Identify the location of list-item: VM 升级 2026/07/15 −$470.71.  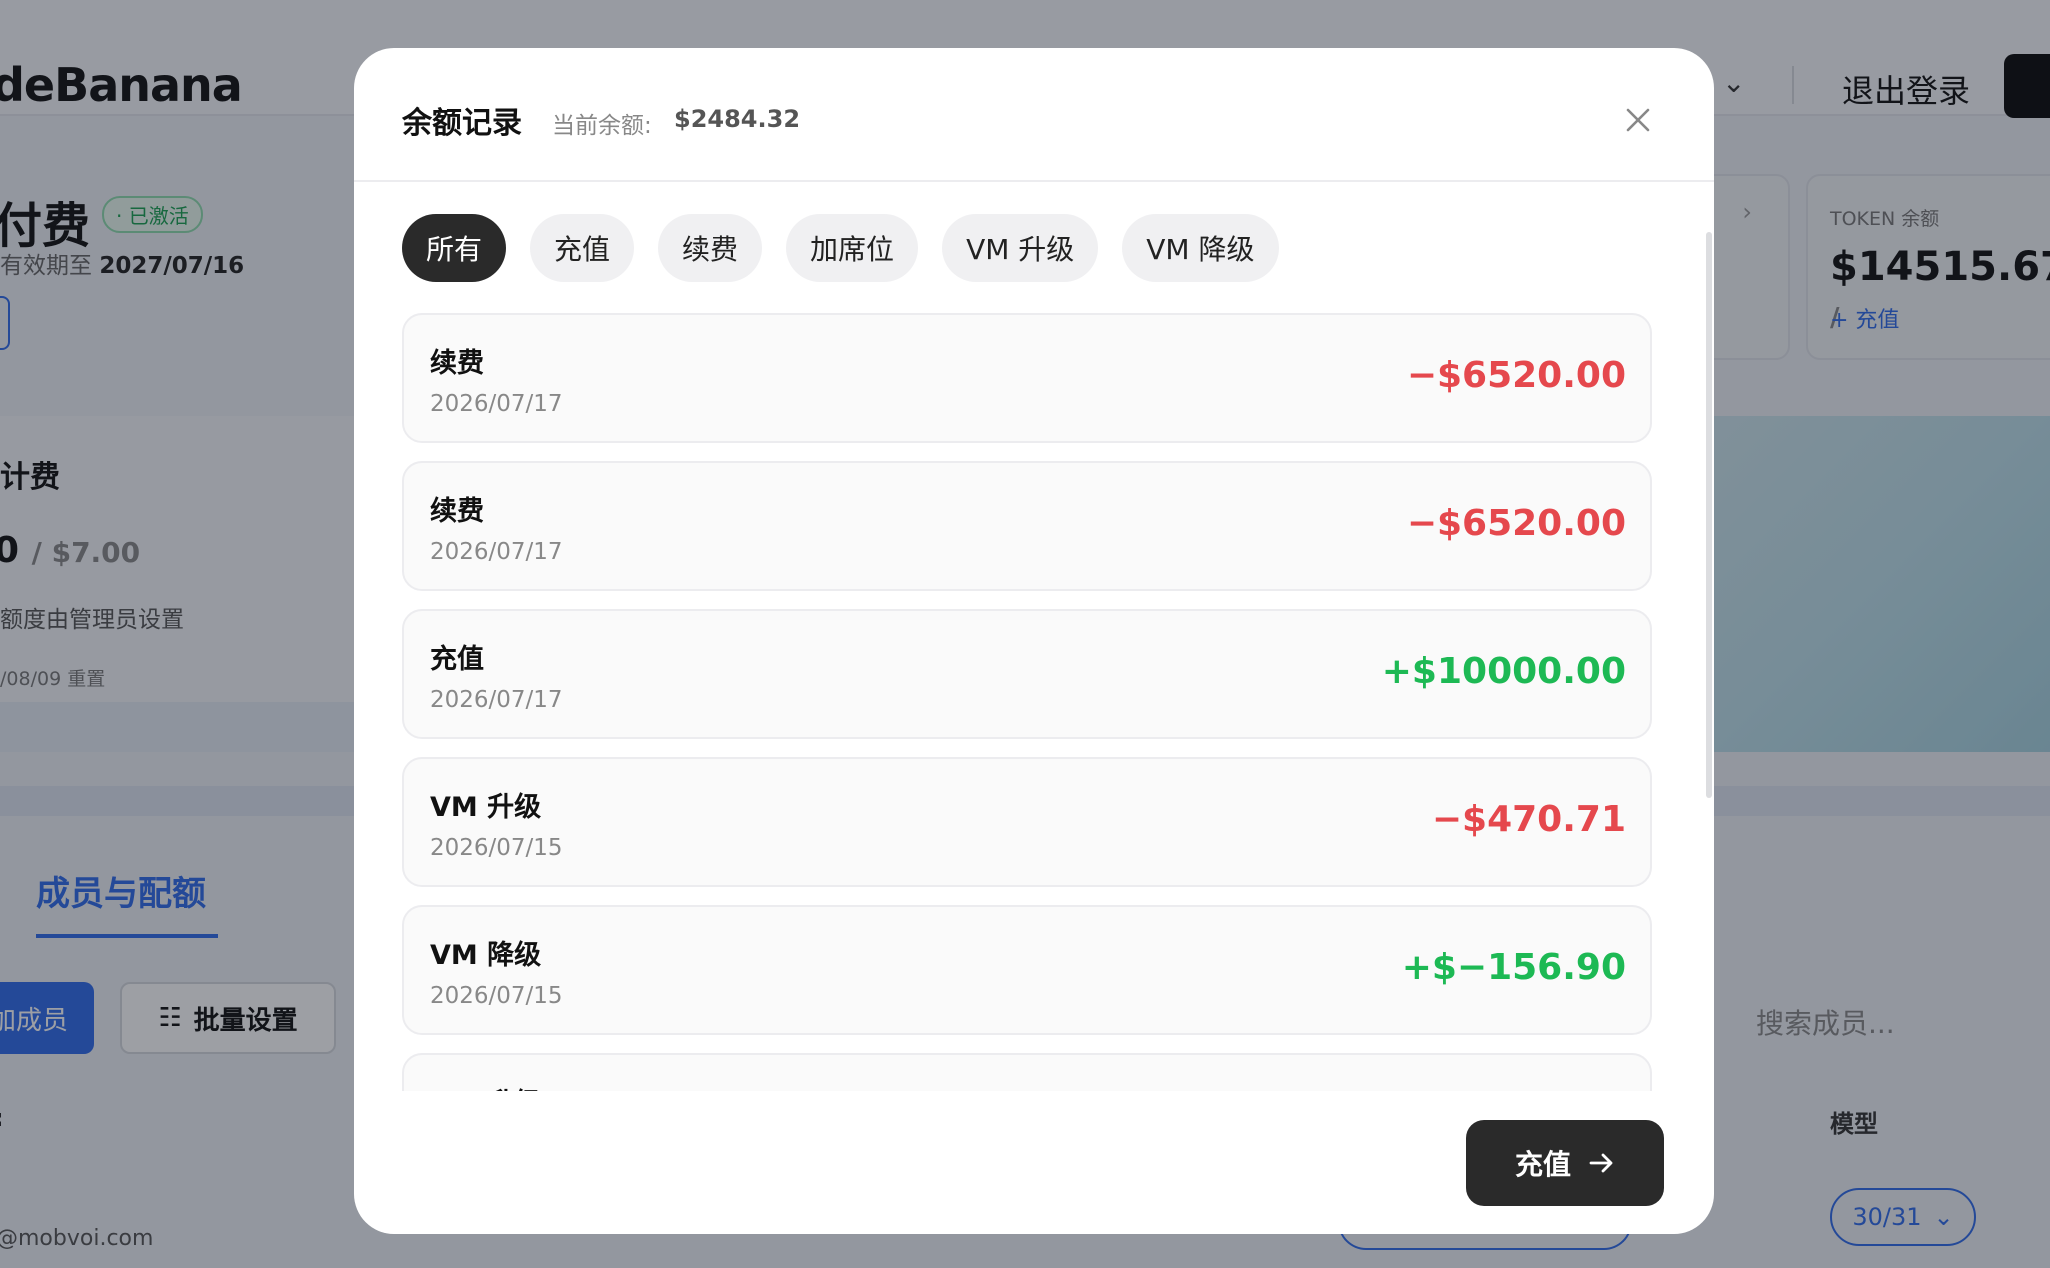
(1027, 822).